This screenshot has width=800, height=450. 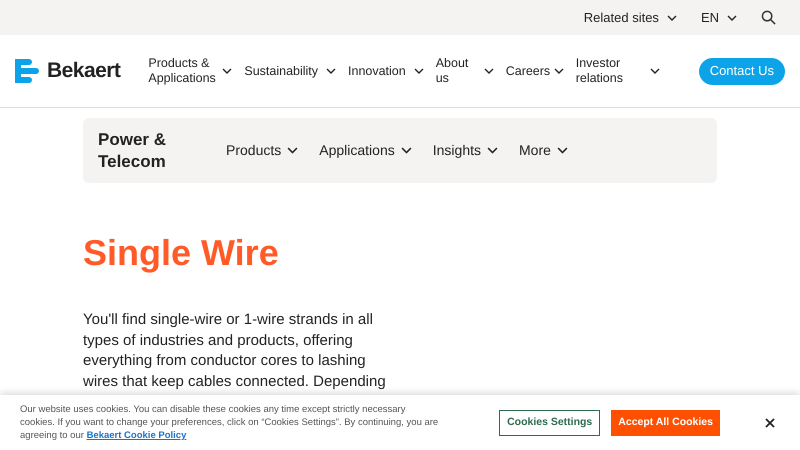 I want to click on nav-item: About us, so click(x=465, y=71).